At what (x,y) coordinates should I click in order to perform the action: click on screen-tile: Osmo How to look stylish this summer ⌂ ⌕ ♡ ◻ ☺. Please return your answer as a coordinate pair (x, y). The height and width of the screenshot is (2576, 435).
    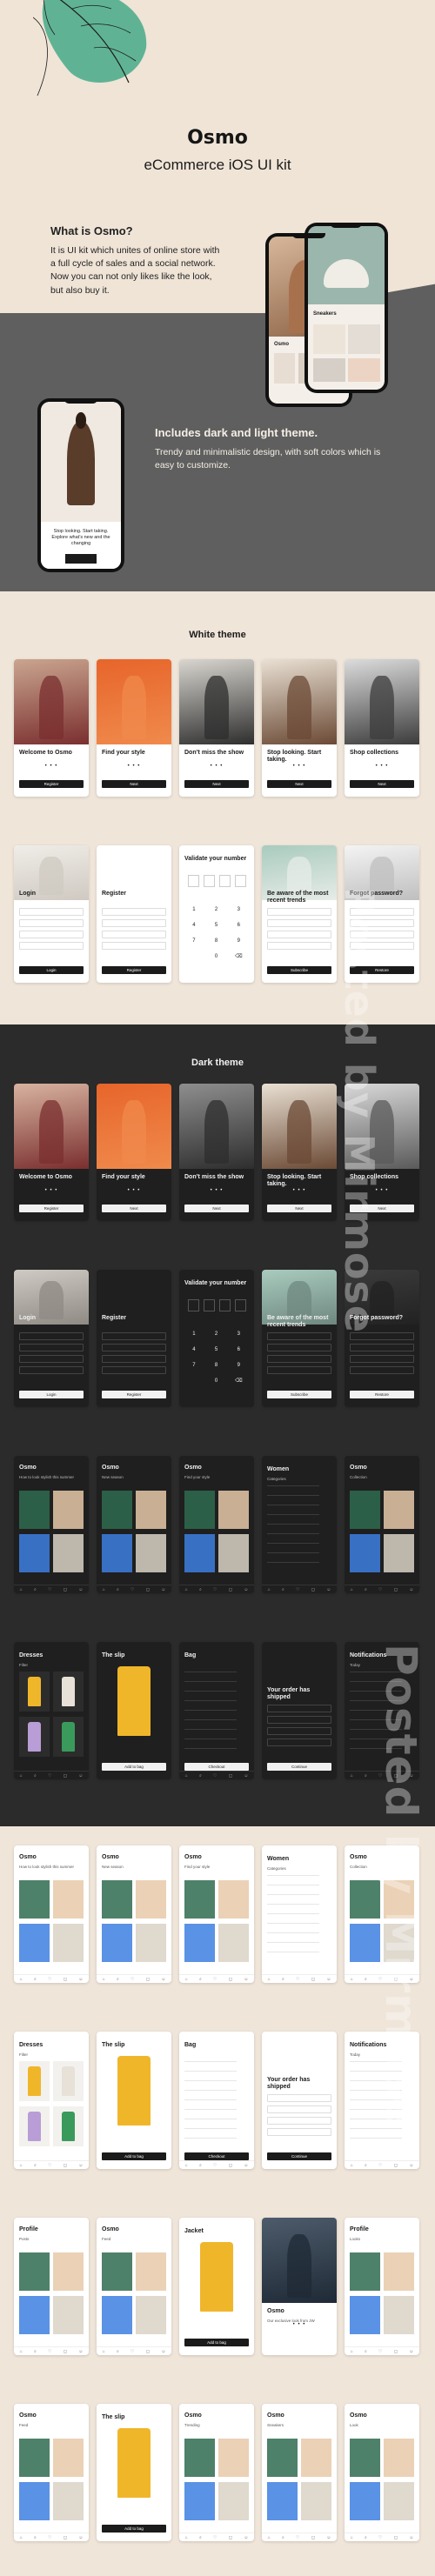
    Looking at the image, I should click on (51, 1524).